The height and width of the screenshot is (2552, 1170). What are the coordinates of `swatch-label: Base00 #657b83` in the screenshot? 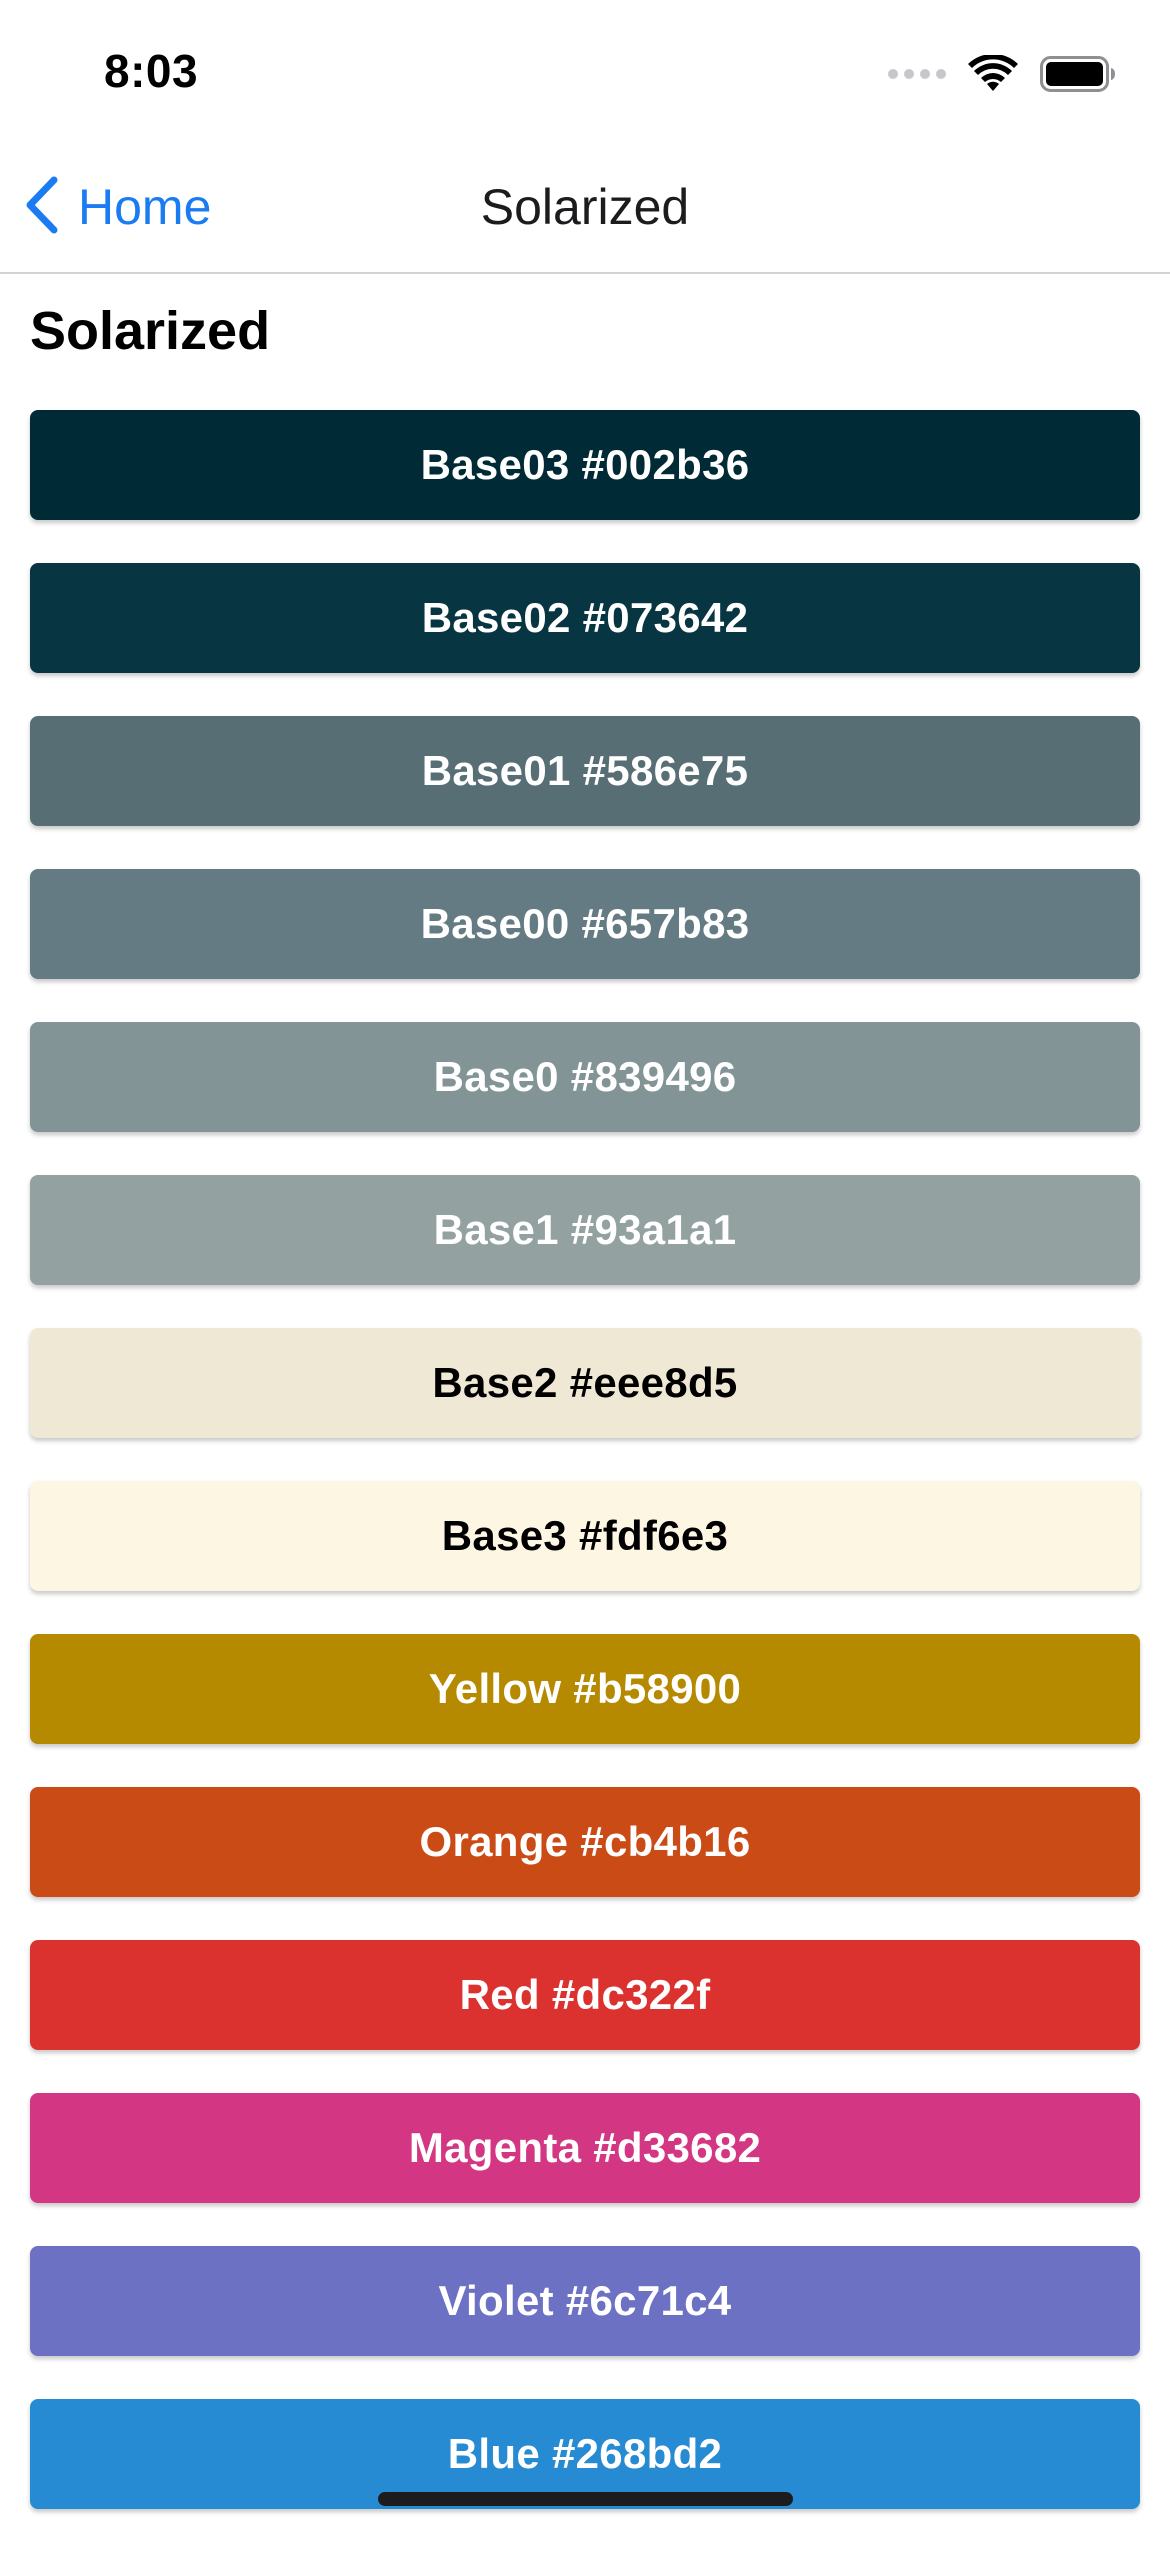 It's located at (585, 923).